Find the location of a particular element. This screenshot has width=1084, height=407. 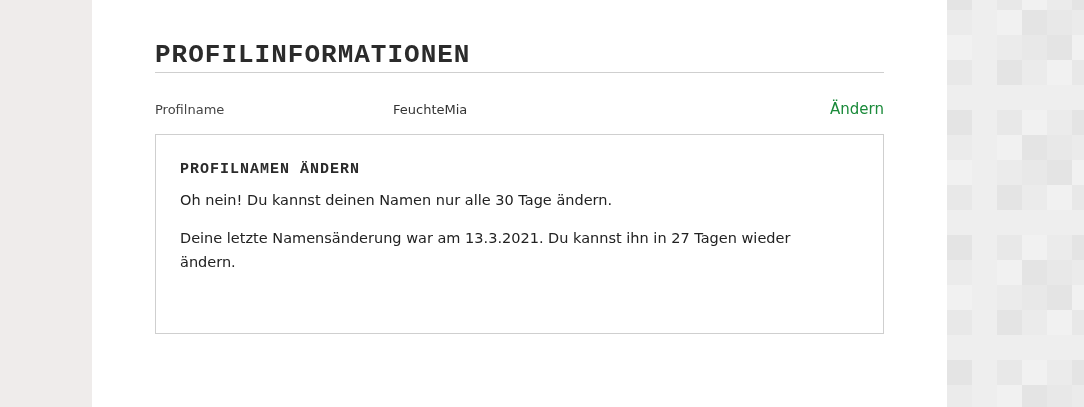

message-text: Oh nein! Du kannst deinen Namen nur alle 30 Tage ändern. is located at coordinates (397, 200).